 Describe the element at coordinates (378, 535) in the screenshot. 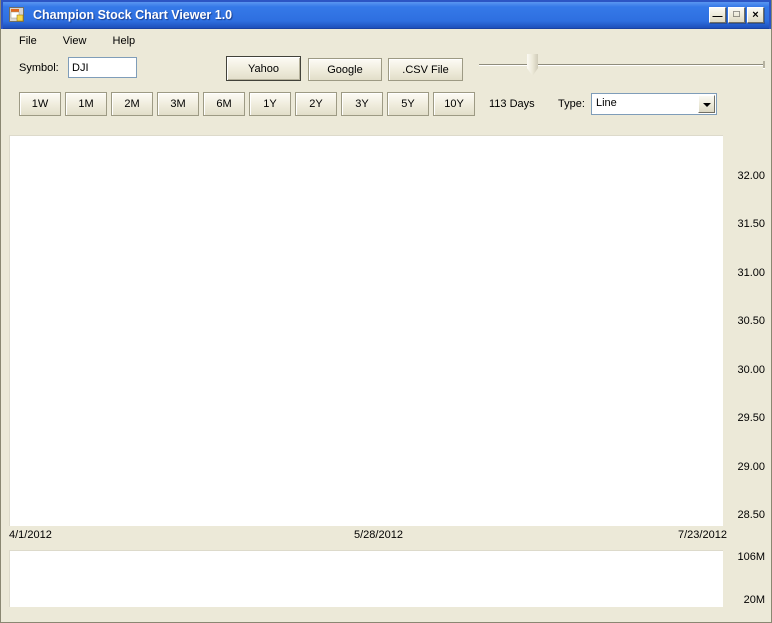

I see `date-tick-middle: 5/28/2012` at that location.